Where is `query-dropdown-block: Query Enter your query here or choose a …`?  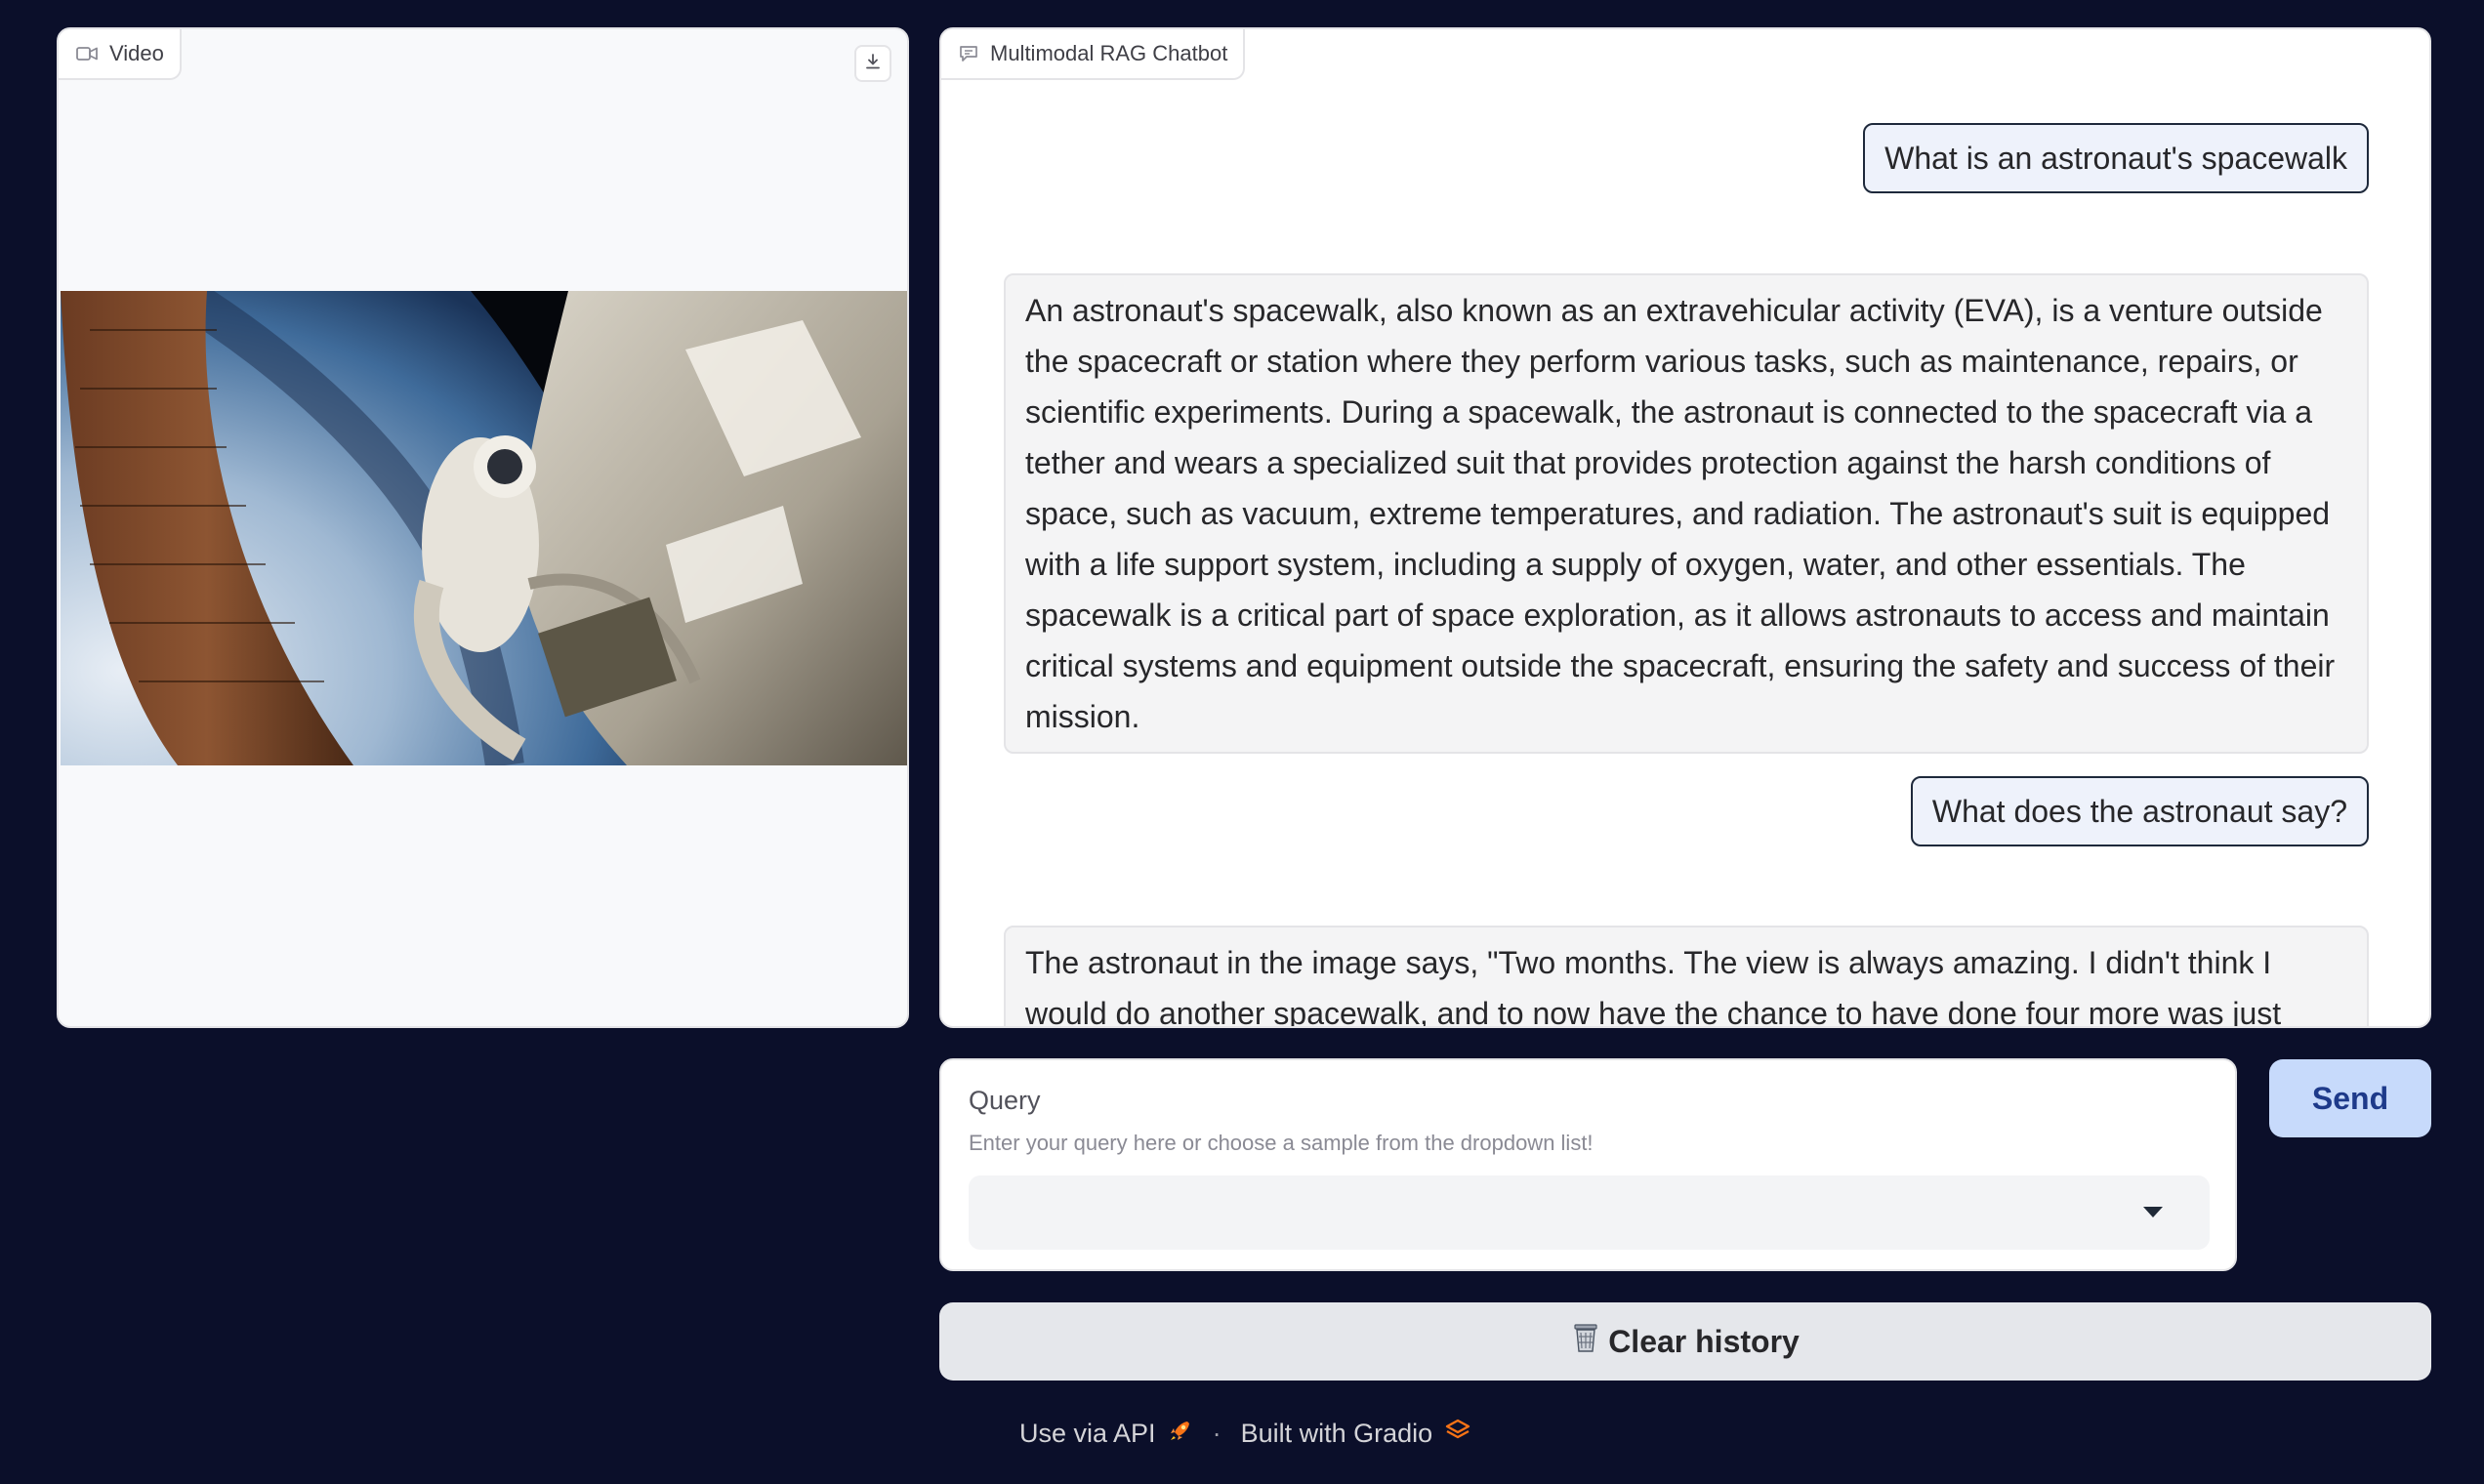
query-dropdown-block: Query Enter your query here or choose a … is located at coordinates (1588, 1165).